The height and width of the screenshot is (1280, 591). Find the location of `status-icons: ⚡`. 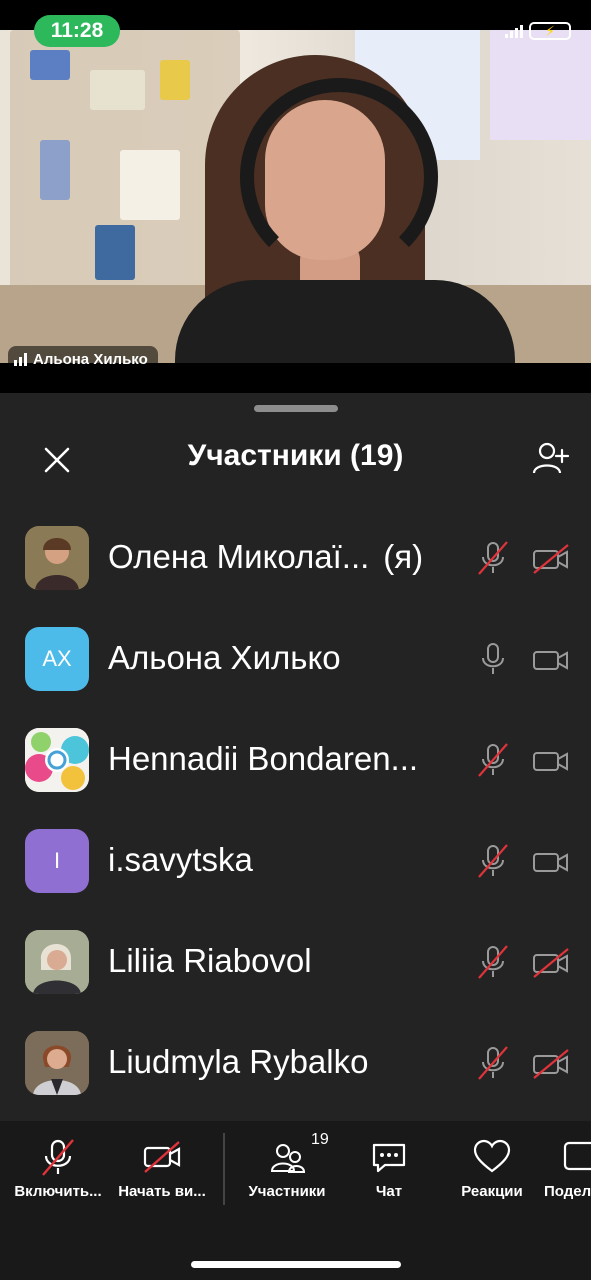

status-icons: ⚡ is located at coordinates (538, 31).